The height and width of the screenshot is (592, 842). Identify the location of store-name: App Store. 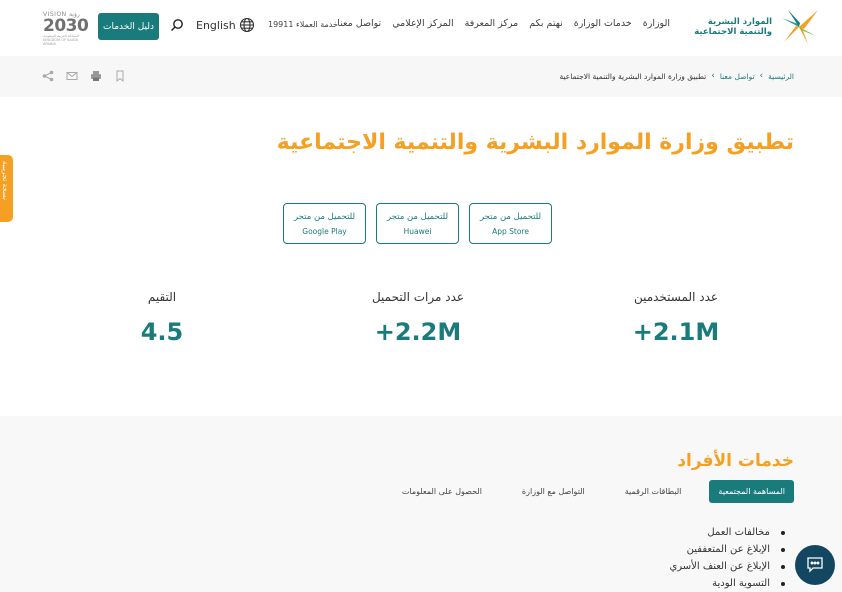
(510, 231).